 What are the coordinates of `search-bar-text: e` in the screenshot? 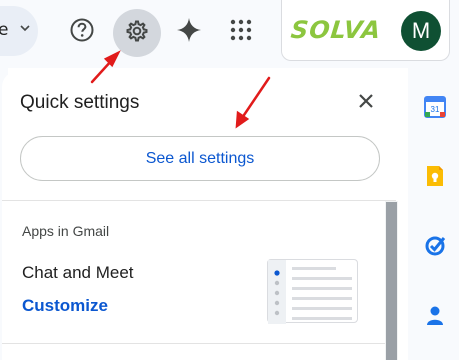 It's located at (4, 30).